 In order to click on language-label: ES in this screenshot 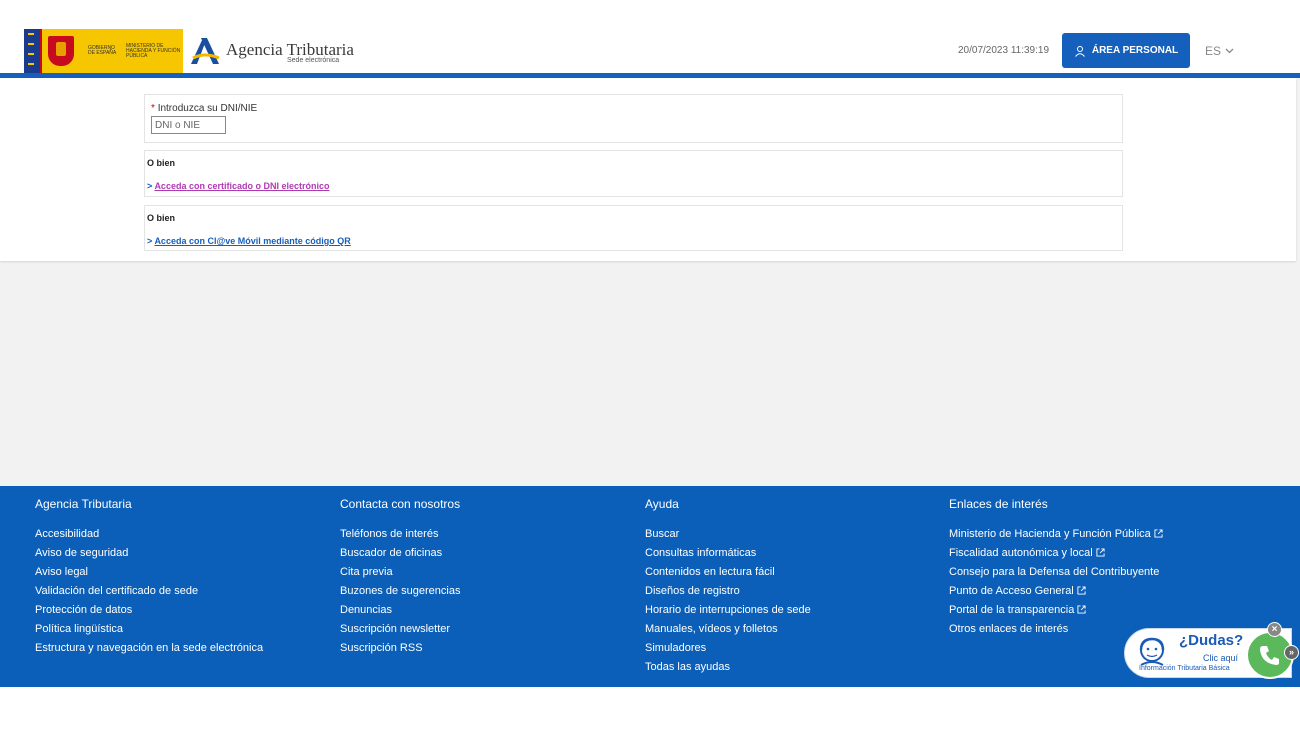, I will do `click(1213, 51)`.